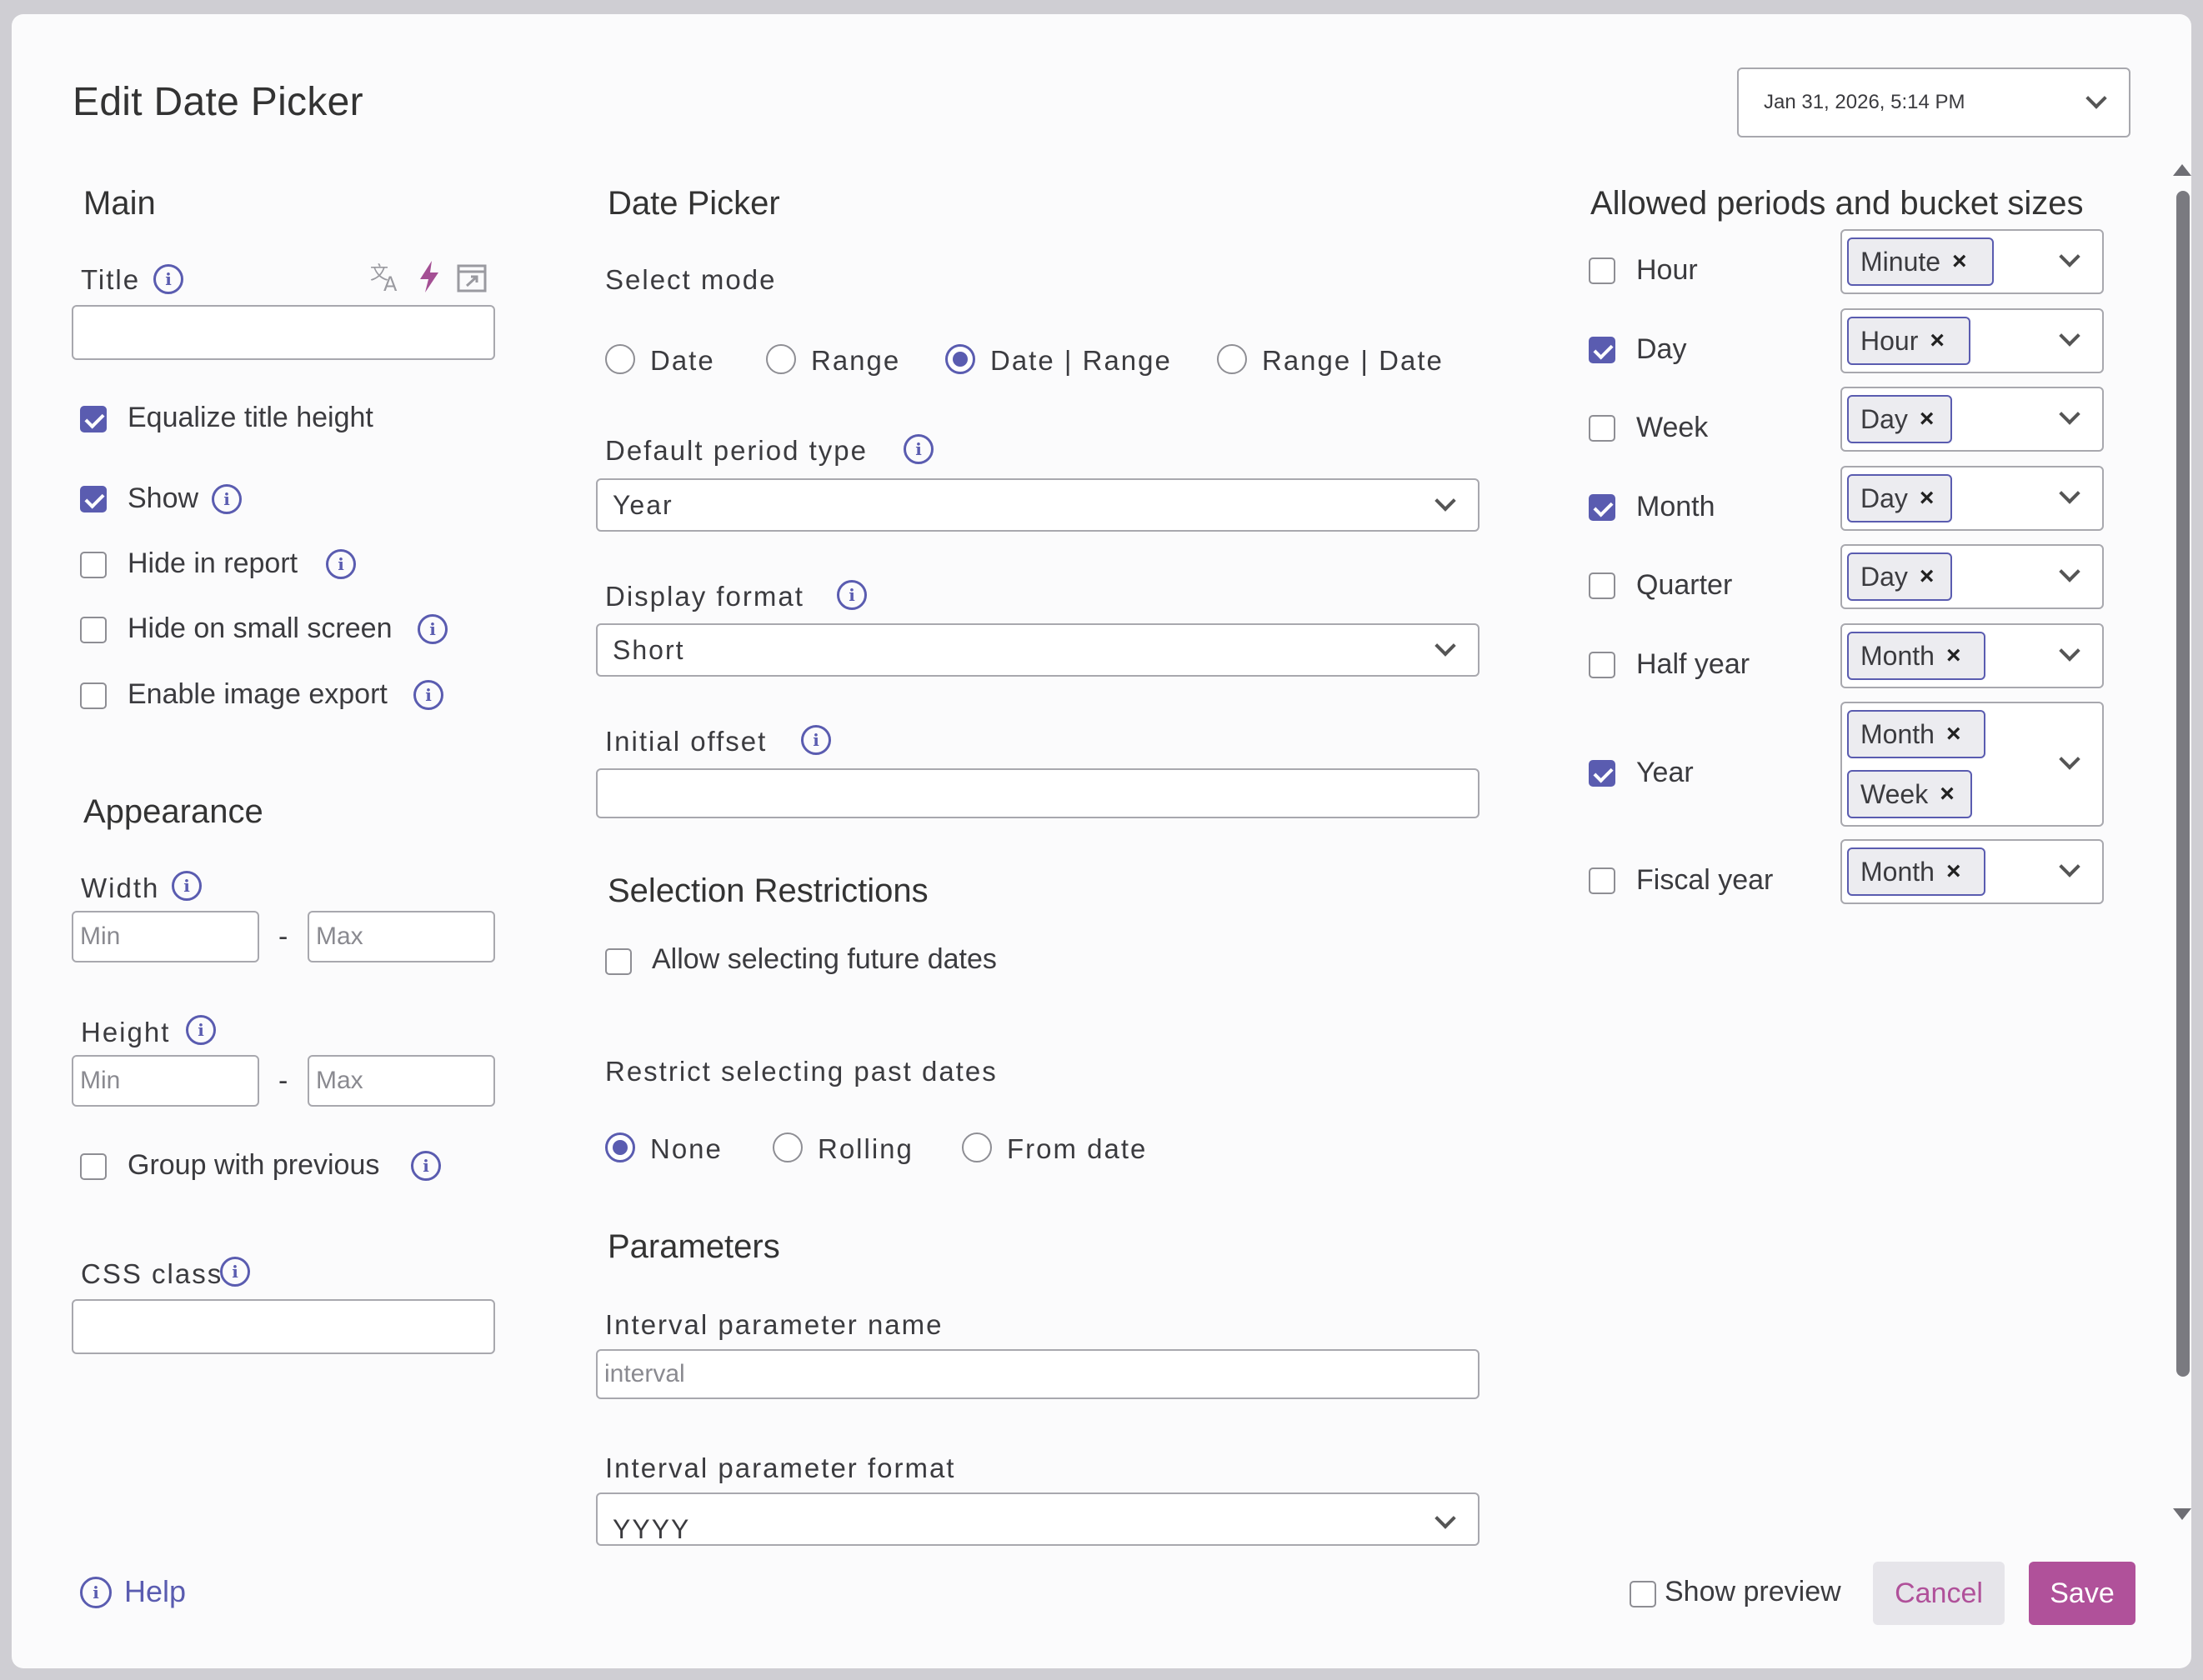 The image size is (2203, 1680). Describe the element at coordinates (1602, 271) in the screenshot. I see `period-hour-checkbox` at that location.